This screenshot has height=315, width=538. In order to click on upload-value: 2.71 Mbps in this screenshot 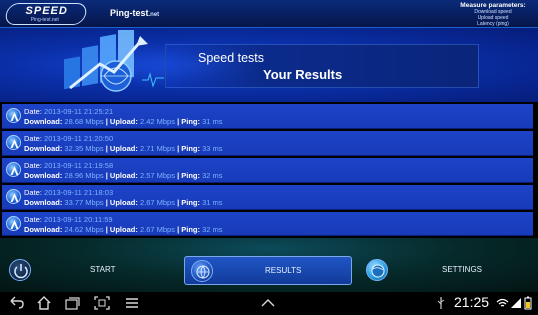, I will do `click(157, 148)`.